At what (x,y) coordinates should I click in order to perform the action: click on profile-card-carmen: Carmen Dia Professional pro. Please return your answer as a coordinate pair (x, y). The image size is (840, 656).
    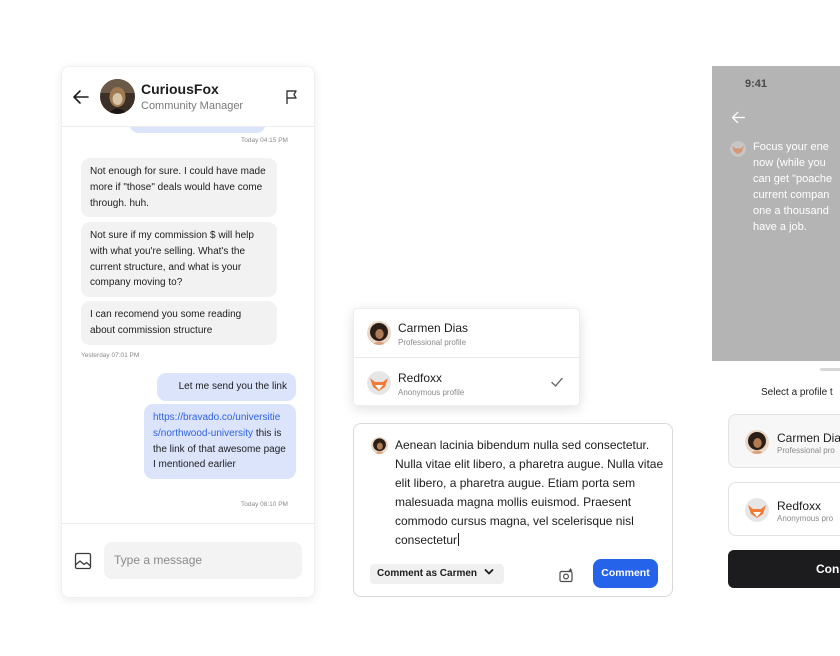
    Looking at the image, I should click on (784, 441).